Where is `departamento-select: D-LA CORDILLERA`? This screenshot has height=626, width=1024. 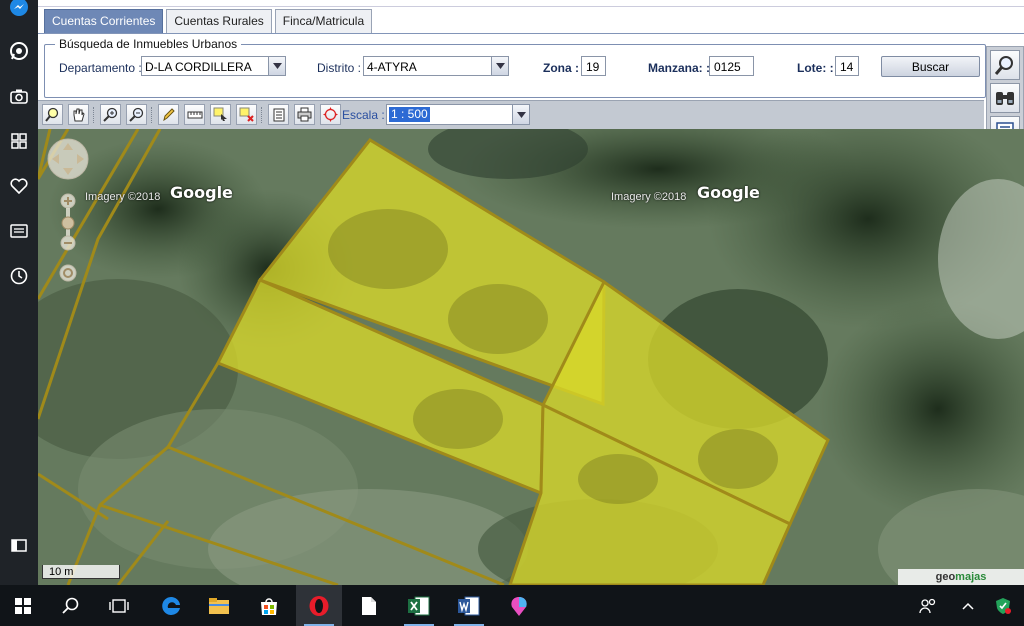
departamento-select: D-LA CORDILLERA is located at coordinates (213, 66).